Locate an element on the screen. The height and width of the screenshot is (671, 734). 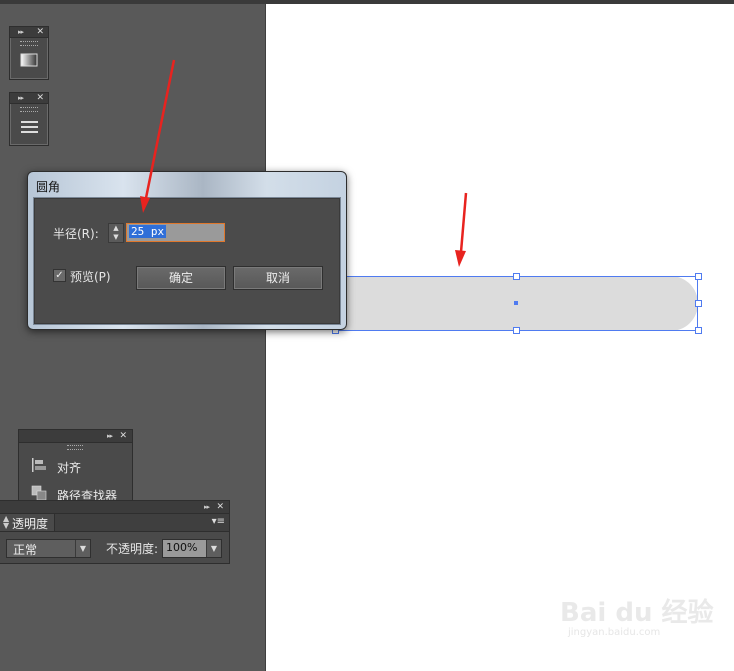
watermark-url: jingyan.baidu.com is located at coordinates (614, 632).